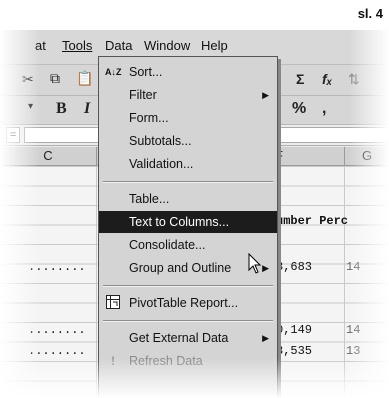  Describe the element at coordinates (294, 267) in the screenshot. I see `cell-value: 3,683` at that location.